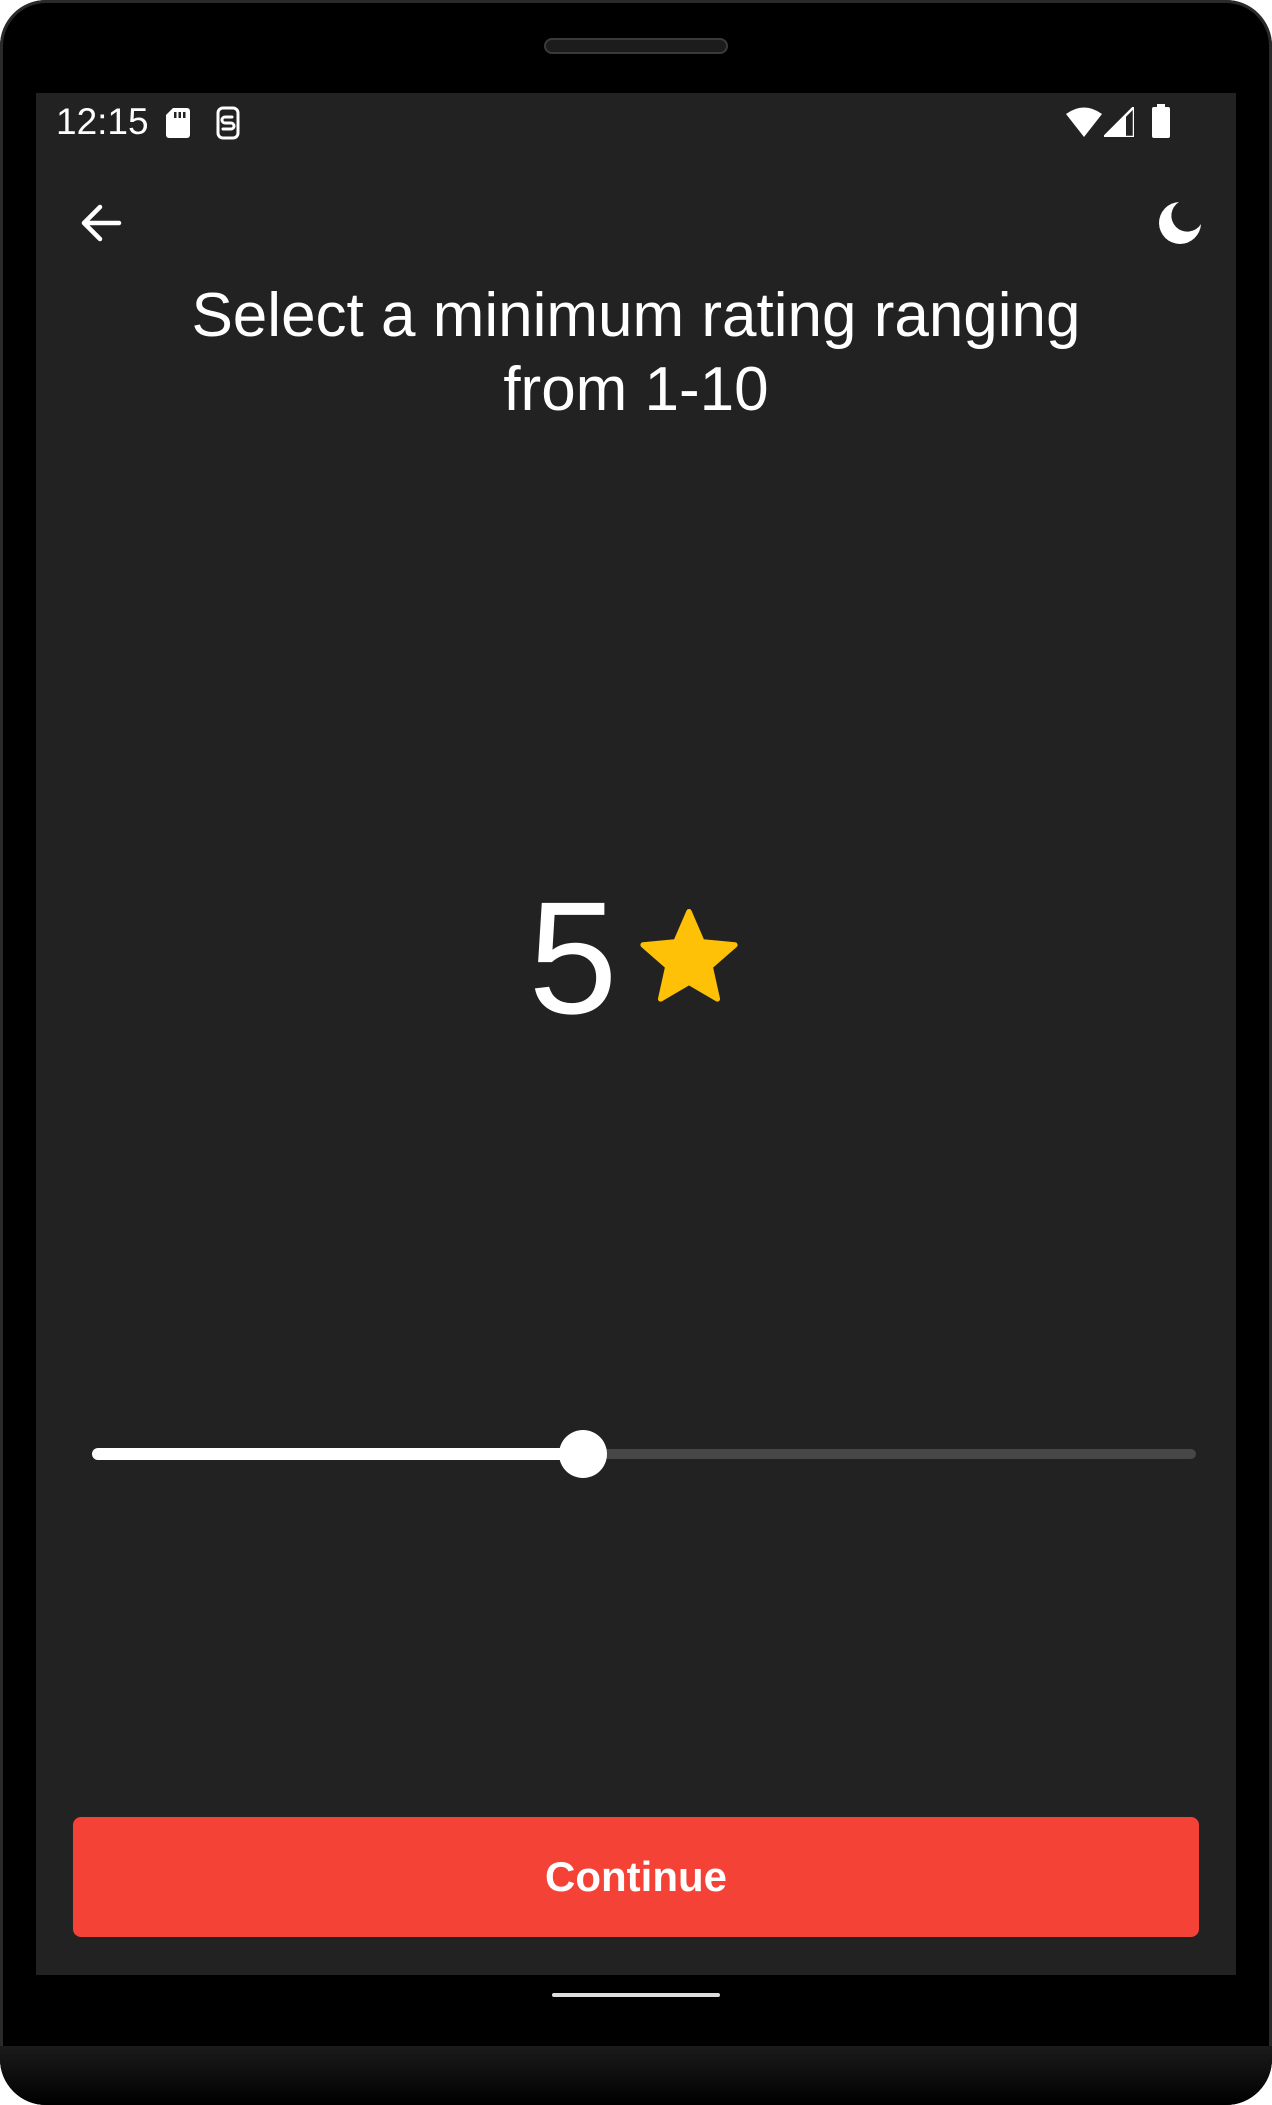  Describe the element at coordinates (636, 46) in the screenshot. I see `device-speaker` at that location.